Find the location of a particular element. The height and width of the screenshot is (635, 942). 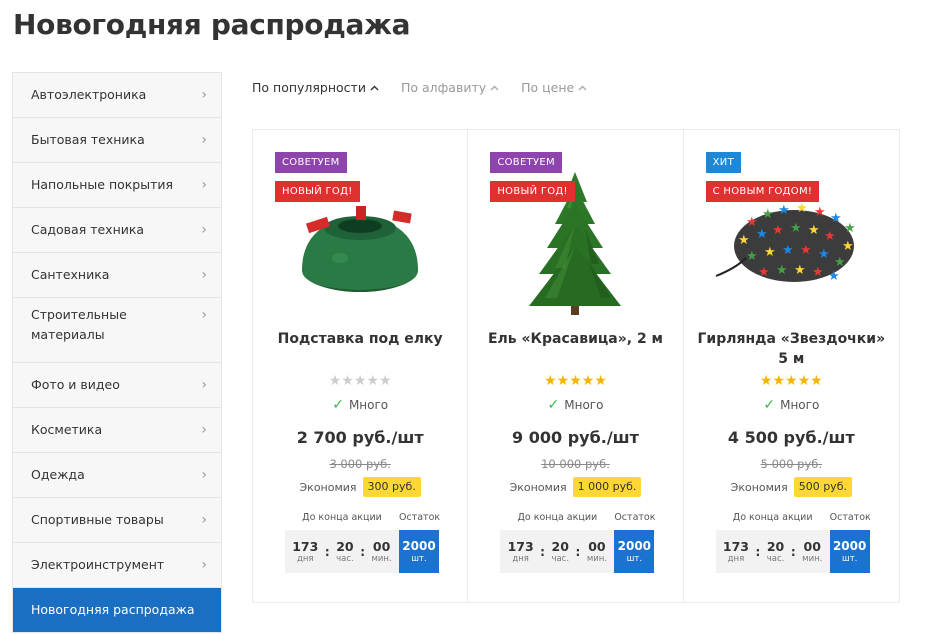

badge-new-year: С НОВЫМ ГОДОМ! is located at coordinates (762, 191).